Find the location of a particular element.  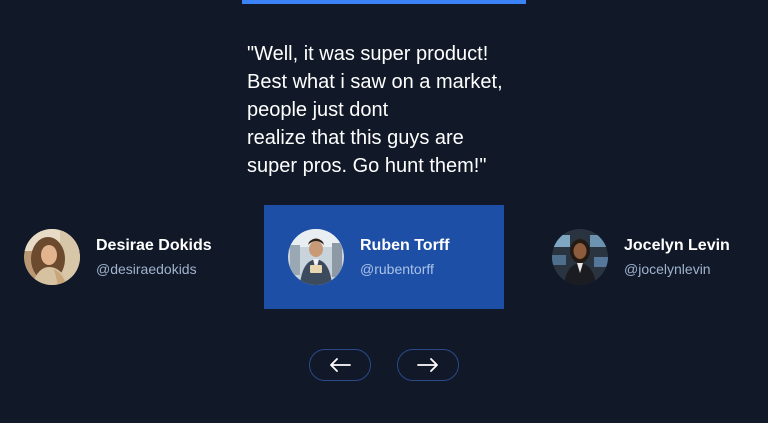

person-card-desirae: Desirae Dokids @desiraedokids is located at coordinates (118, 257).